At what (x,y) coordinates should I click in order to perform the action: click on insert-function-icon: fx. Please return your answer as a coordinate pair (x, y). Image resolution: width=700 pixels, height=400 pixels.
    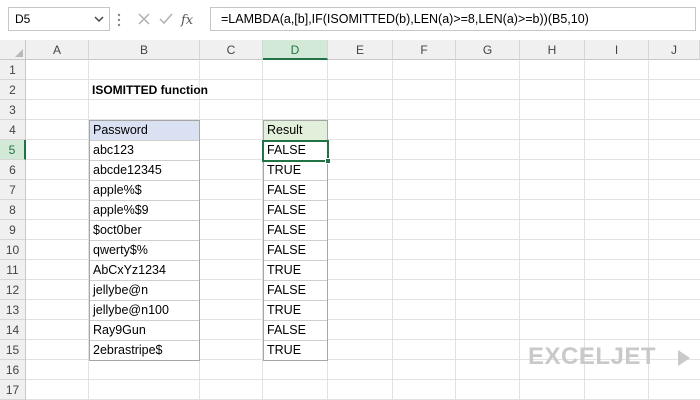
    Looking at the image, I should click on (190, 19).